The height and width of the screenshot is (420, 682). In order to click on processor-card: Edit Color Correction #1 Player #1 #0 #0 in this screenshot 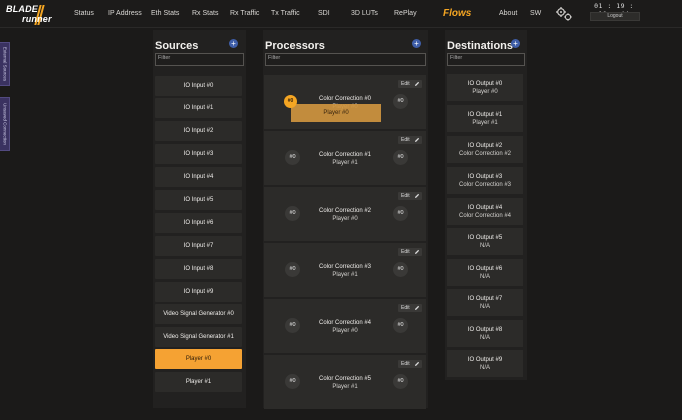, I will do `click(345, 158)`.